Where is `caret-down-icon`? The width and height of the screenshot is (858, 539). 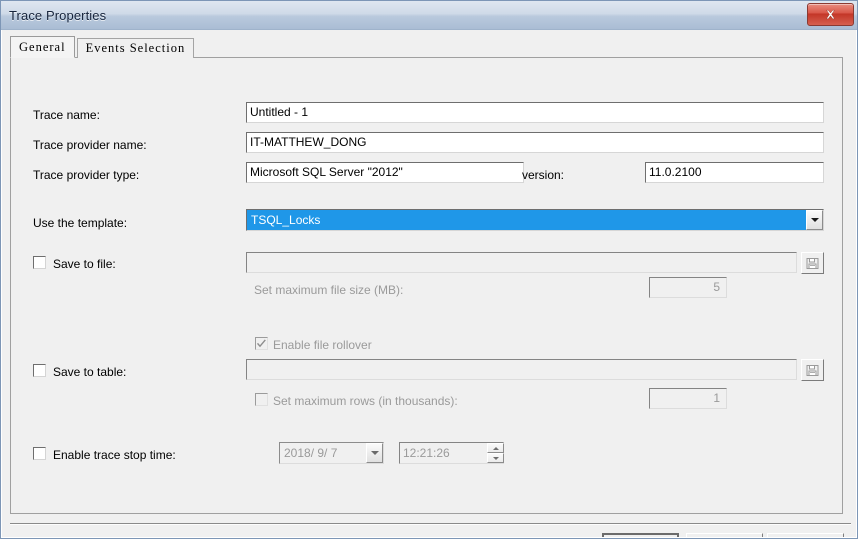
caret-down-icon is located at coordinates (495, 458).